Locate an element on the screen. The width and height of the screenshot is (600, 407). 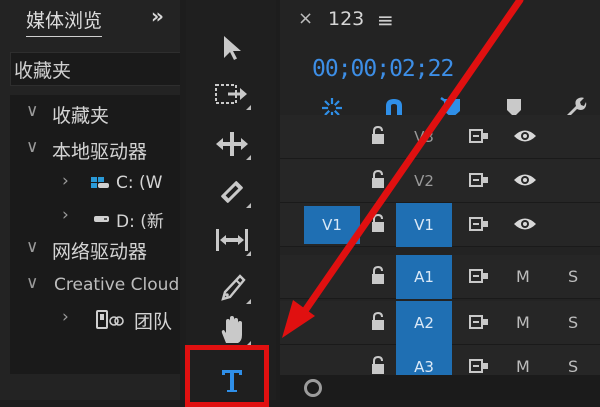
track-select-forward-icon is located at coordinates (231, 94).